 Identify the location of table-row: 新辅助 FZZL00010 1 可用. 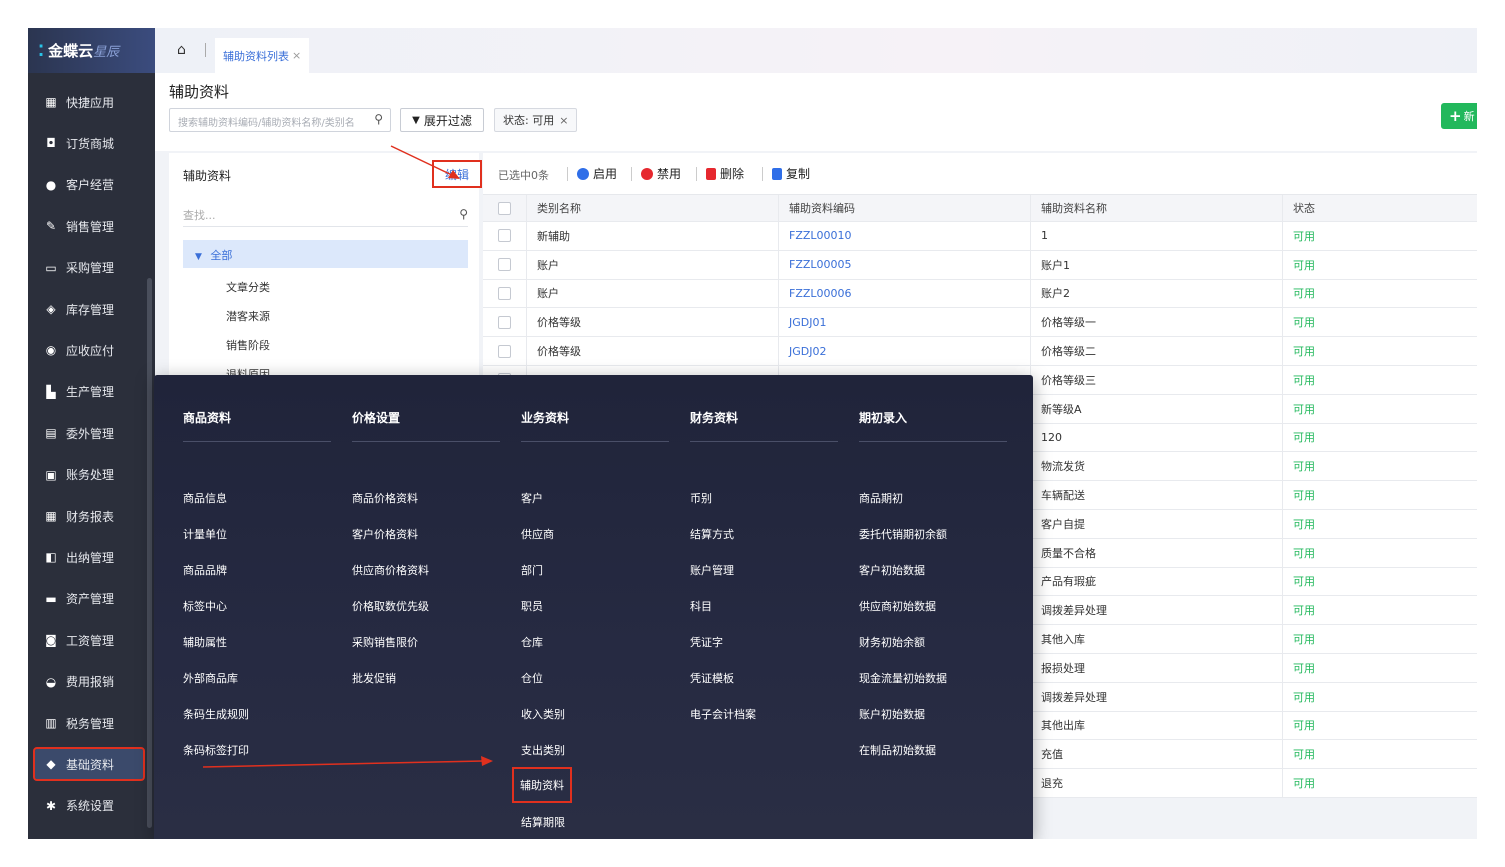
(980, 236).